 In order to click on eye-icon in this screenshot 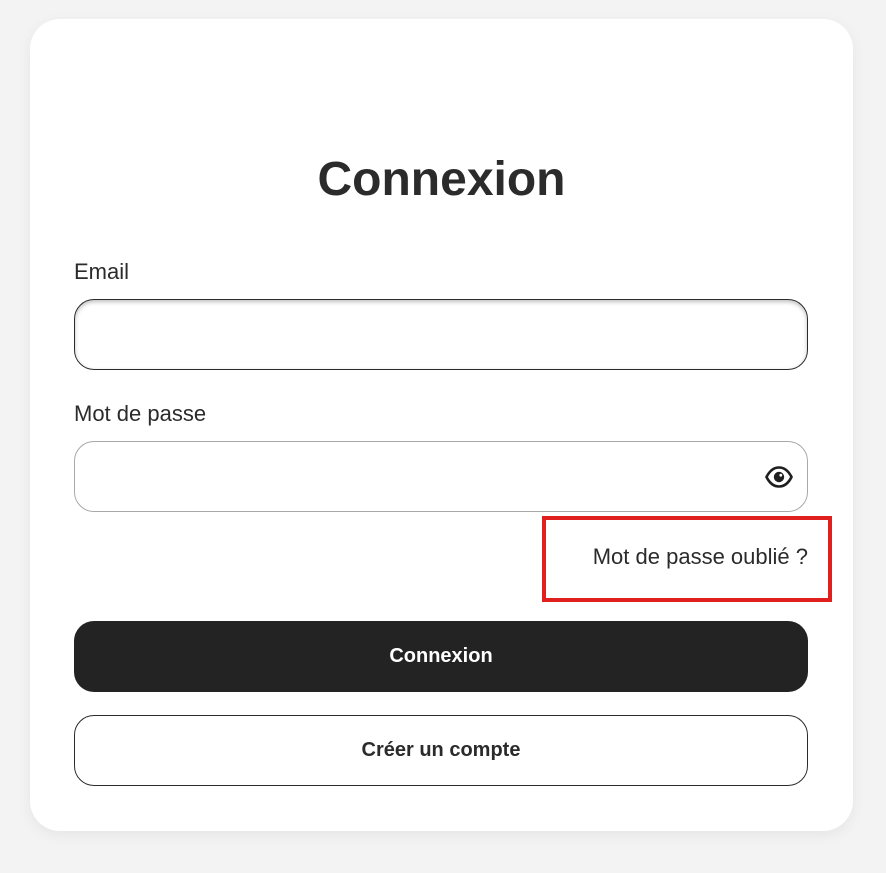, I will do `click(779, 477)`.